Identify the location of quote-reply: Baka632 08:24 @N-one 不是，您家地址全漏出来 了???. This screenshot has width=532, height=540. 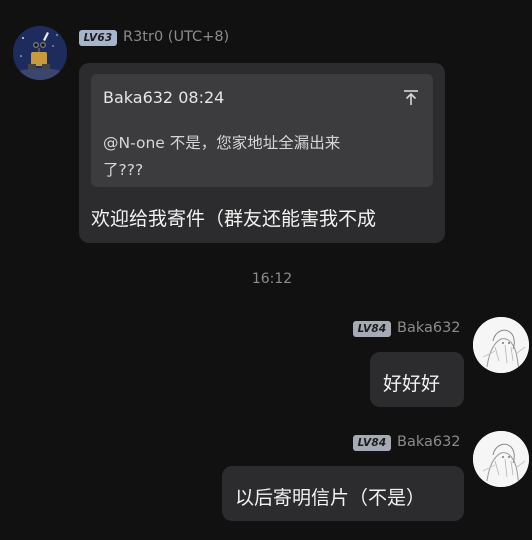
(262, 130).